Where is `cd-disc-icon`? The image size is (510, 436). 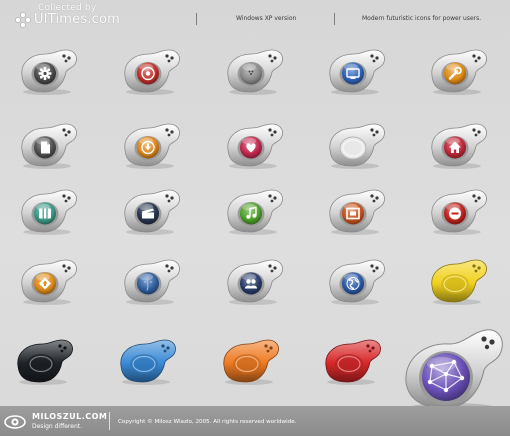
cd-disc-icon is located at coordinates (152, 72).